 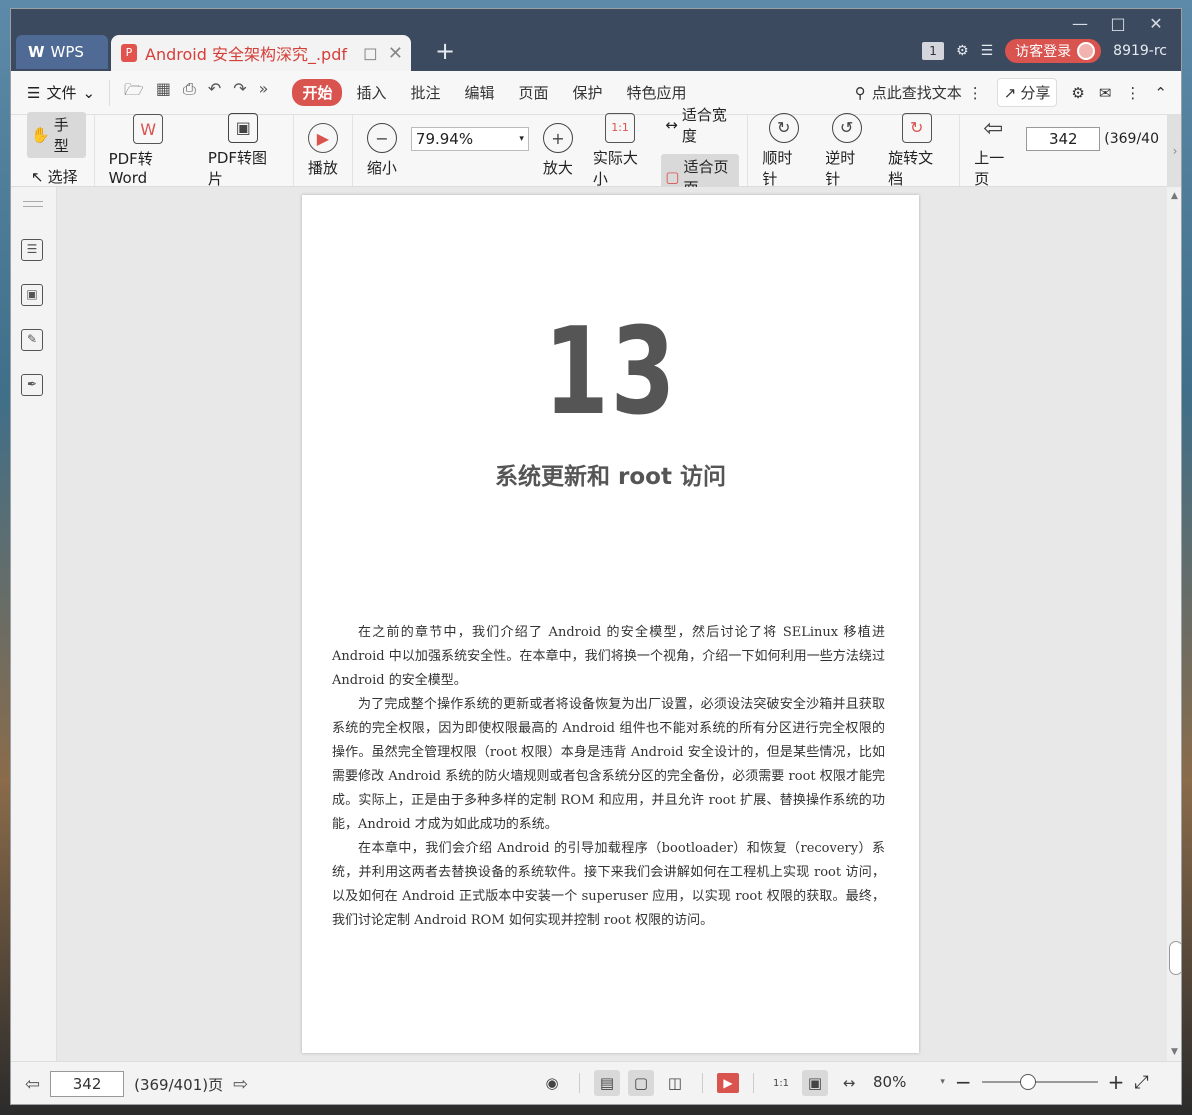 What do you see at coordinates (56, 135) in the screenshot?
I see `hand-tool-button: ✋ 手型` at bounding box center [56, 135].